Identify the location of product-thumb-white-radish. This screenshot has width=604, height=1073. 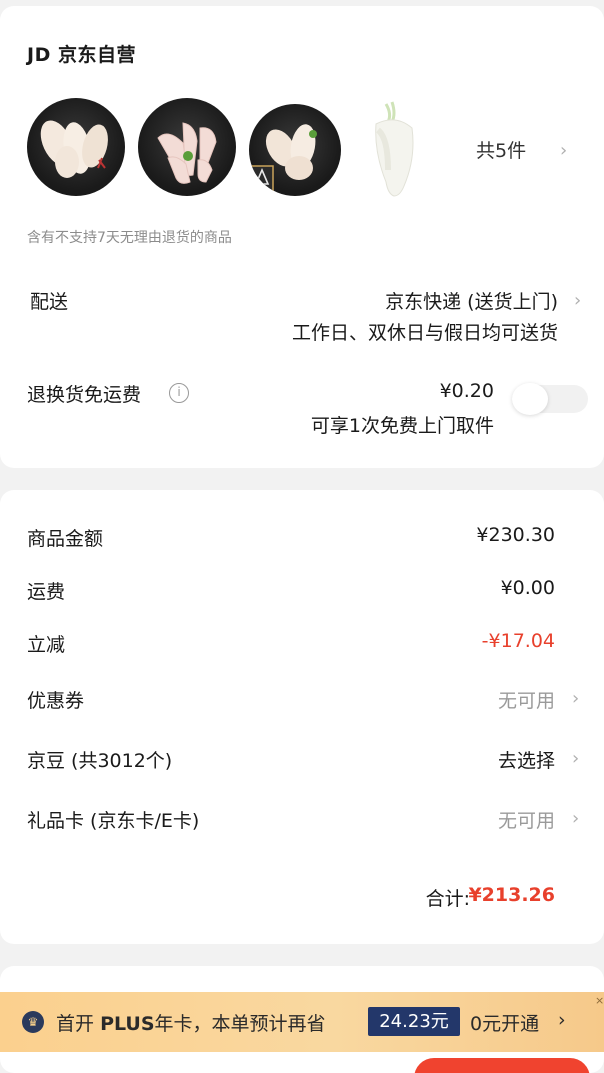
(398, 149).